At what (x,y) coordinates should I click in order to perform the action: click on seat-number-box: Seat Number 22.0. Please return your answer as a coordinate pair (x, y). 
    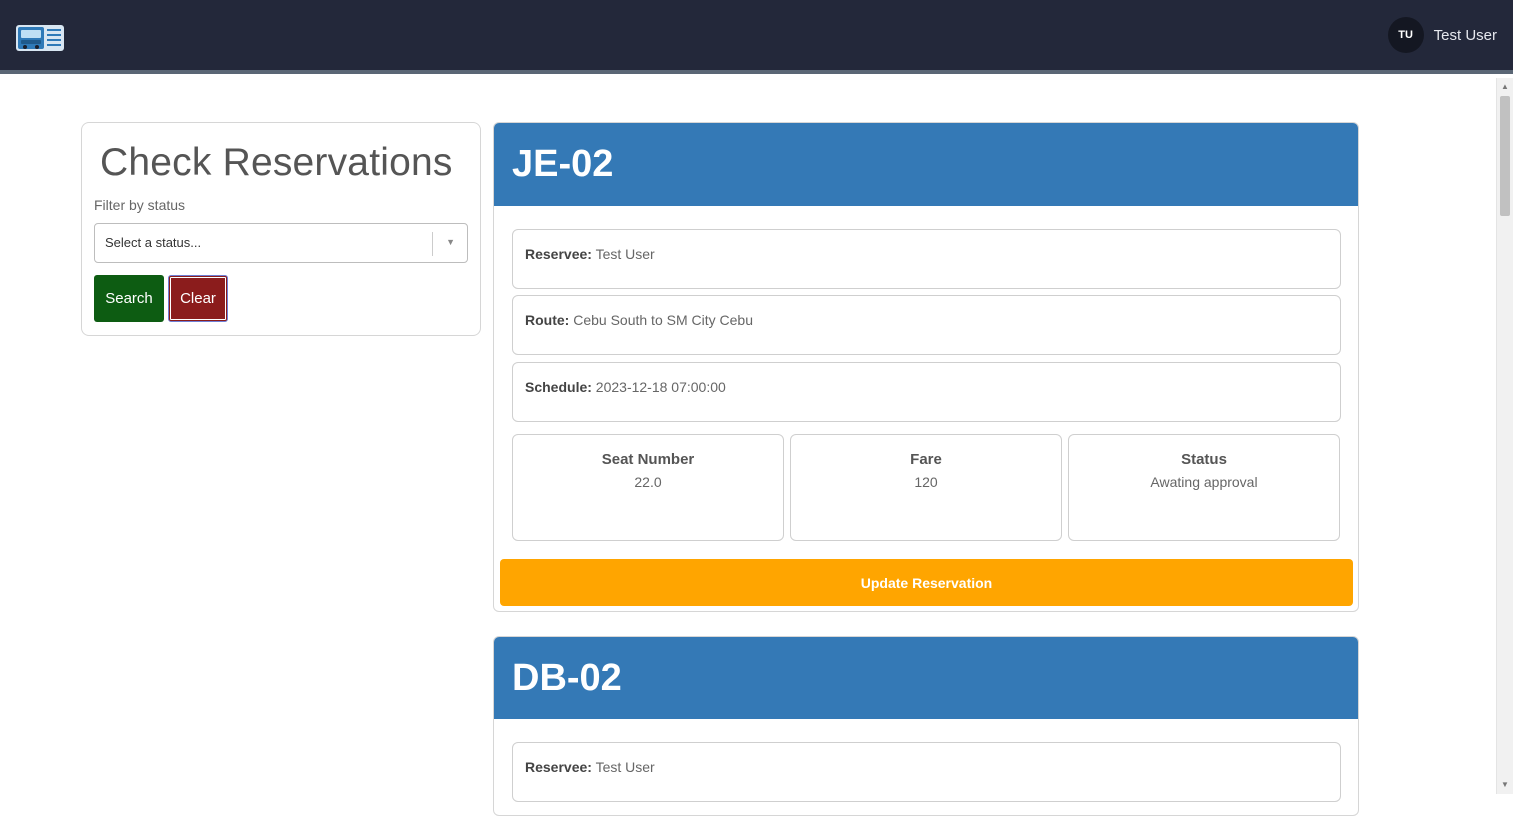
    Looking at the image, I should click on (648, 487).